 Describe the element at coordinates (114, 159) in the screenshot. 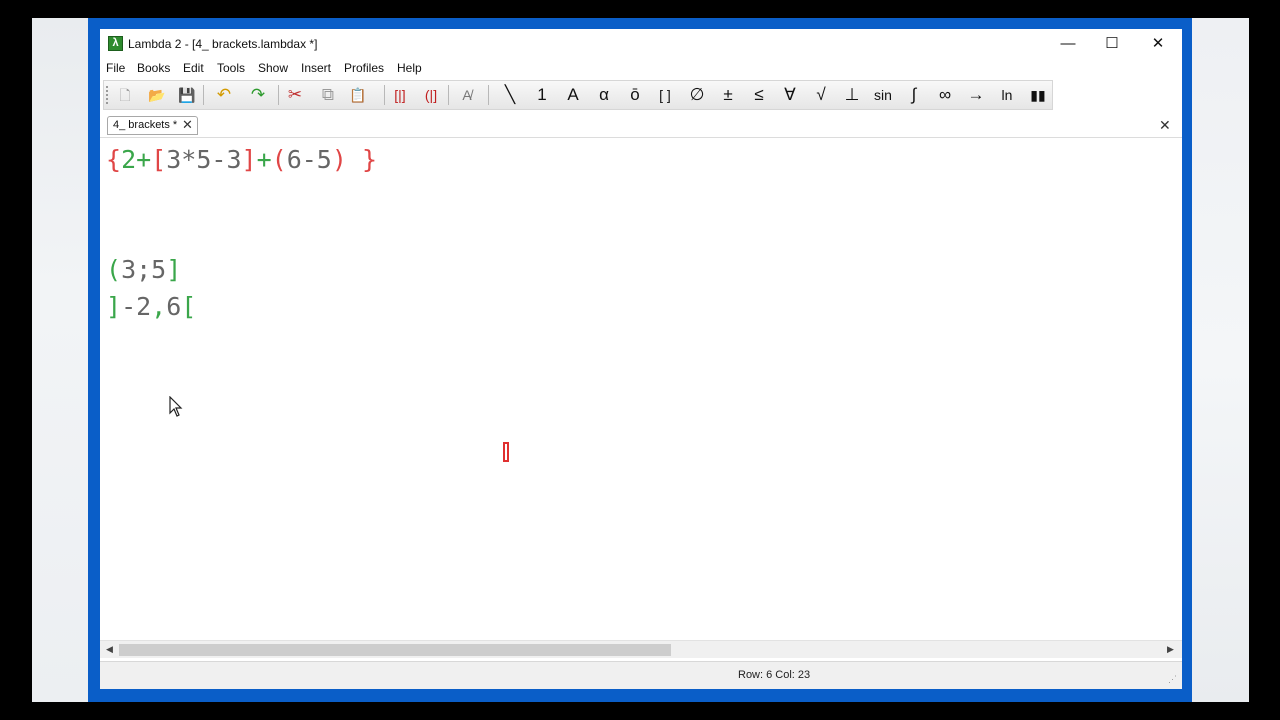

I see `formula-token: {` at that location.